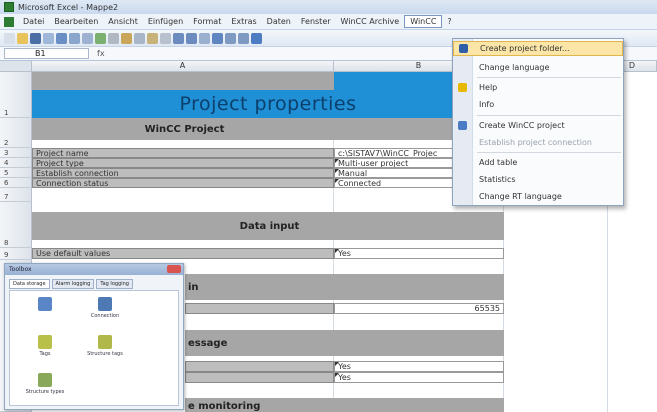  I want to click on research-icon, so click(113, 38).